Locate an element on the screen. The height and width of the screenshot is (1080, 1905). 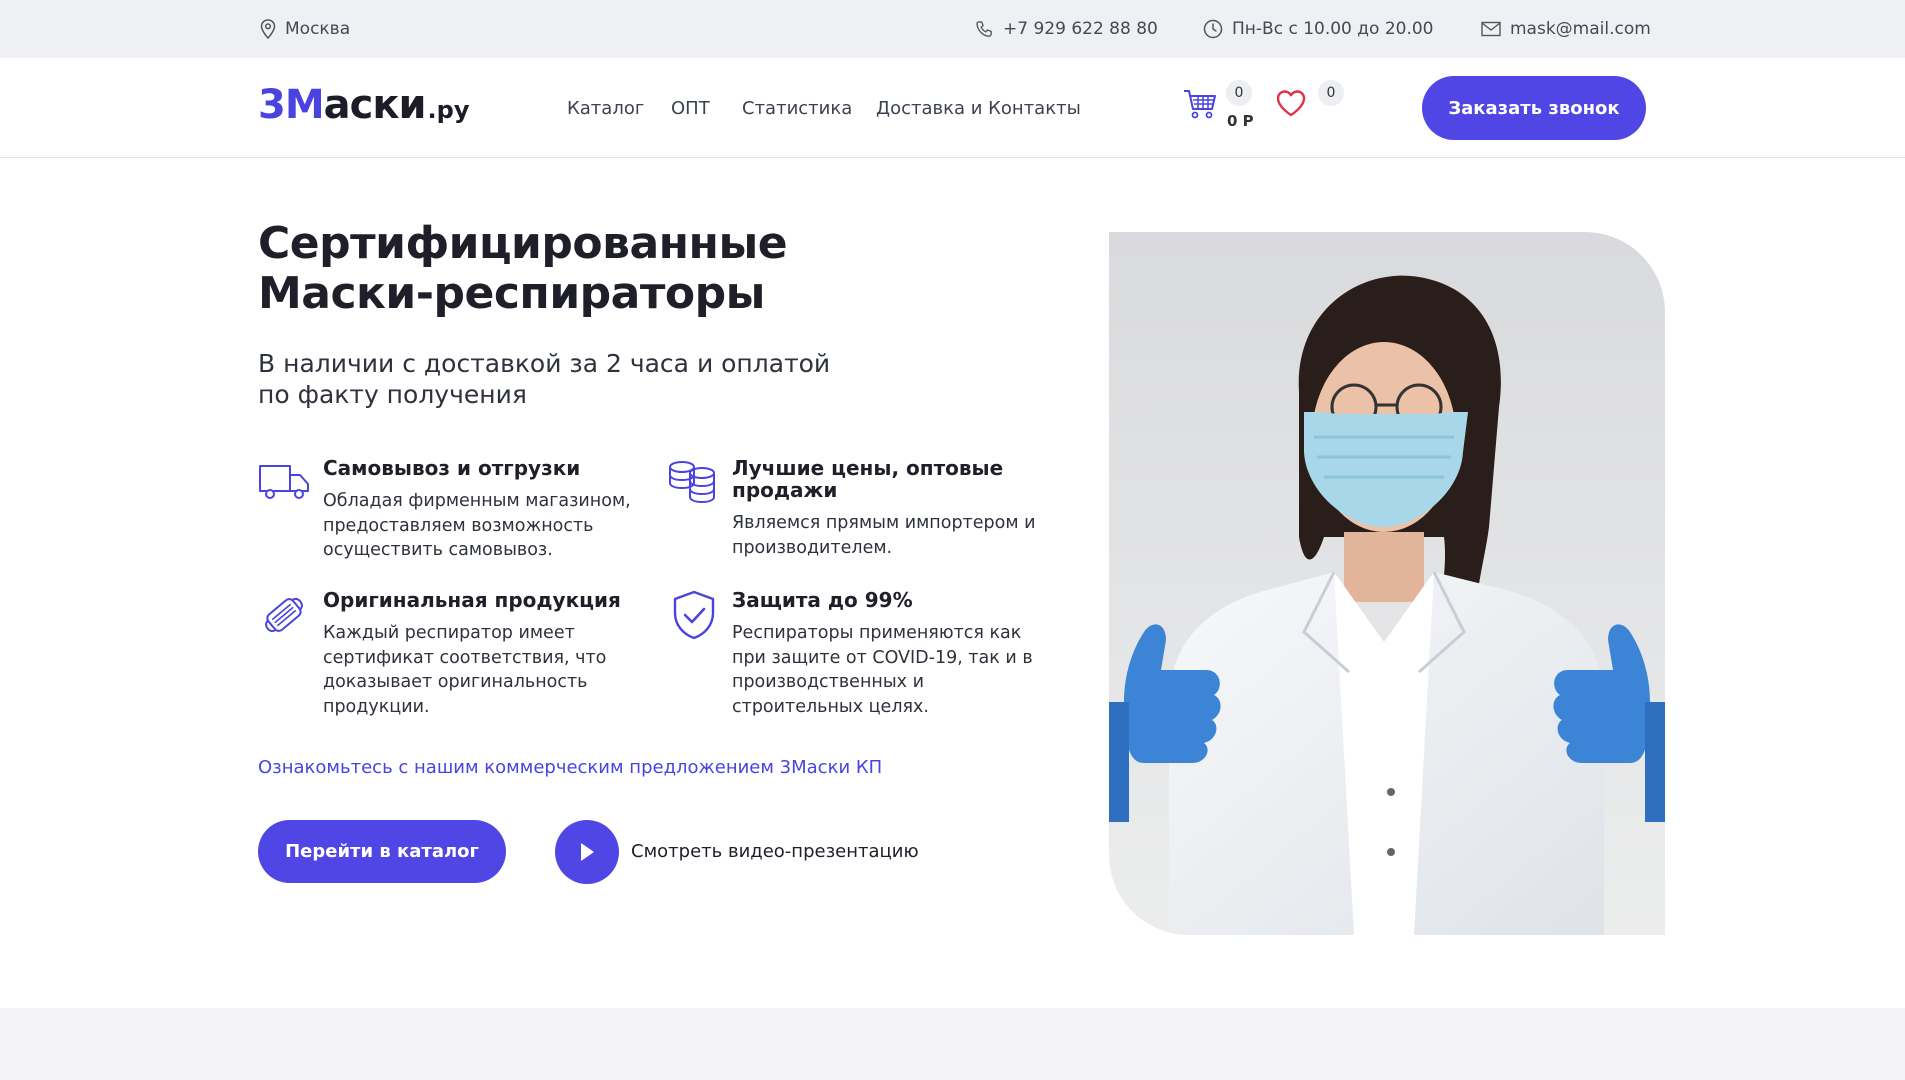
nav-statistics: Статистика is located at coordinates (797, 108).